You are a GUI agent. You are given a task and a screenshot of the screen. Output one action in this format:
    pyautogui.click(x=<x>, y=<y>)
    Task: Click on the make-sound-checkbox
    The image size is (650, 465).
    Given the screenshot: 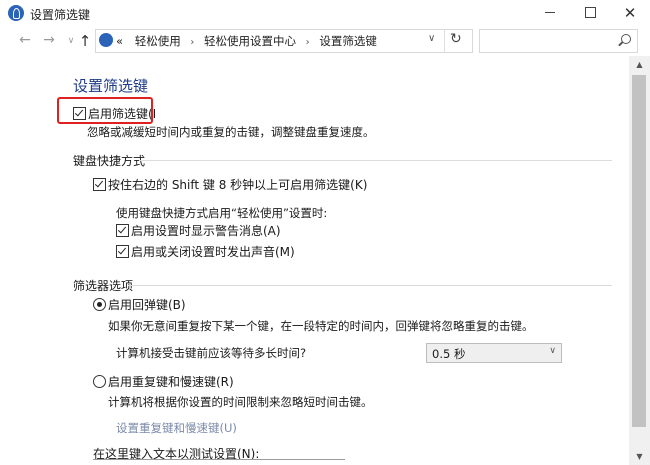 What is the action you would take?
    pyautogui.click(x=122, y=251)
    